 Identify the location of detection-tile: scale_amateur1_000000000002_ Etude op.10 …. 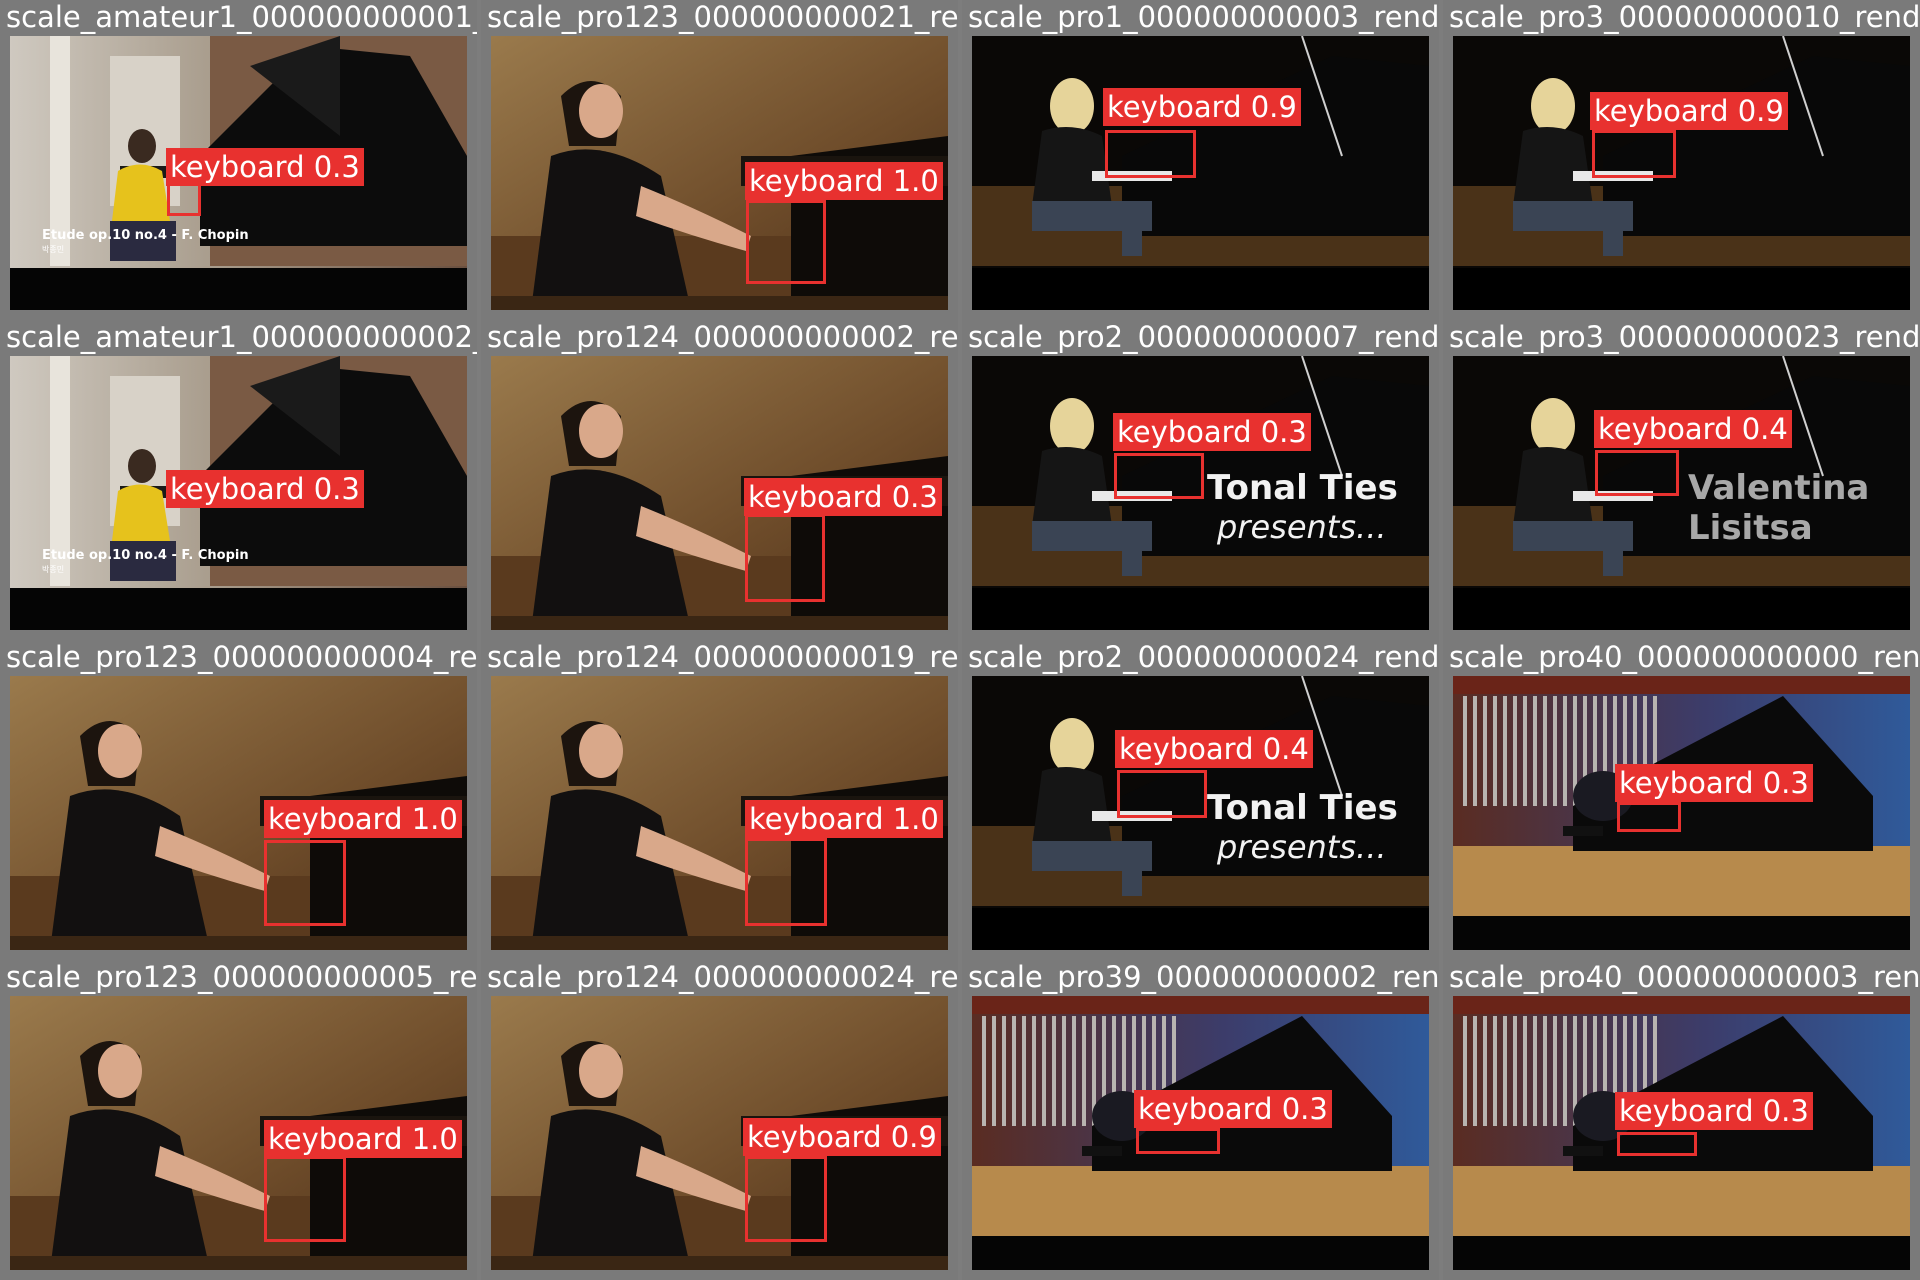
(238, 480).